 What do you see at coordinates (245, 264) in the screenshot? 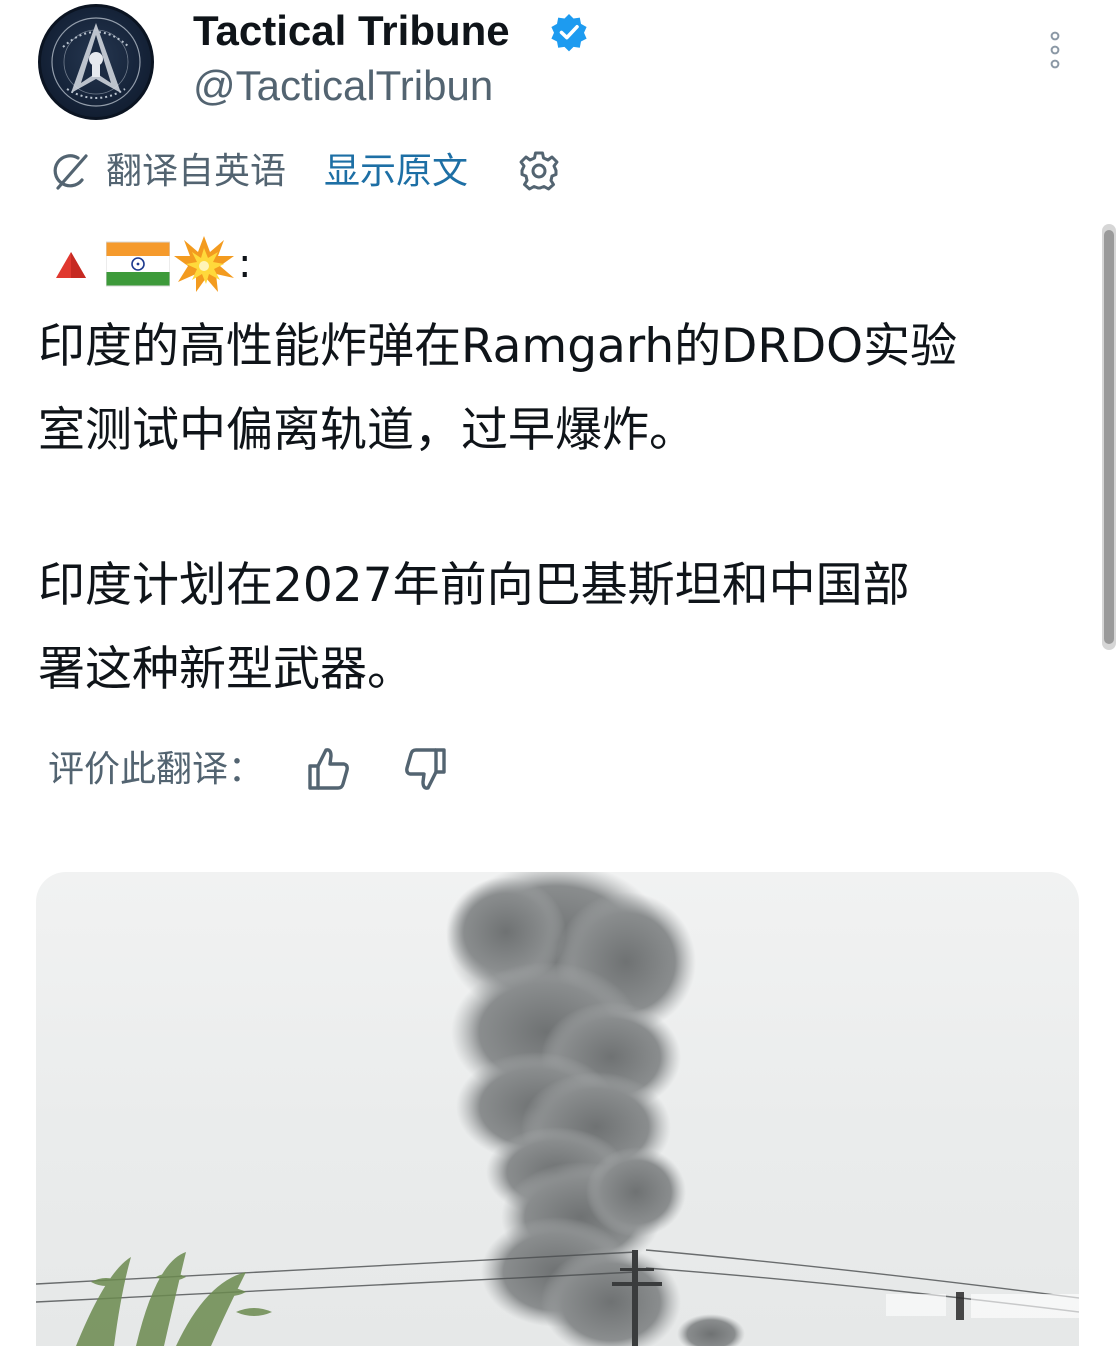
I see `emoji-colon: :` at bounding box center [245, 264].